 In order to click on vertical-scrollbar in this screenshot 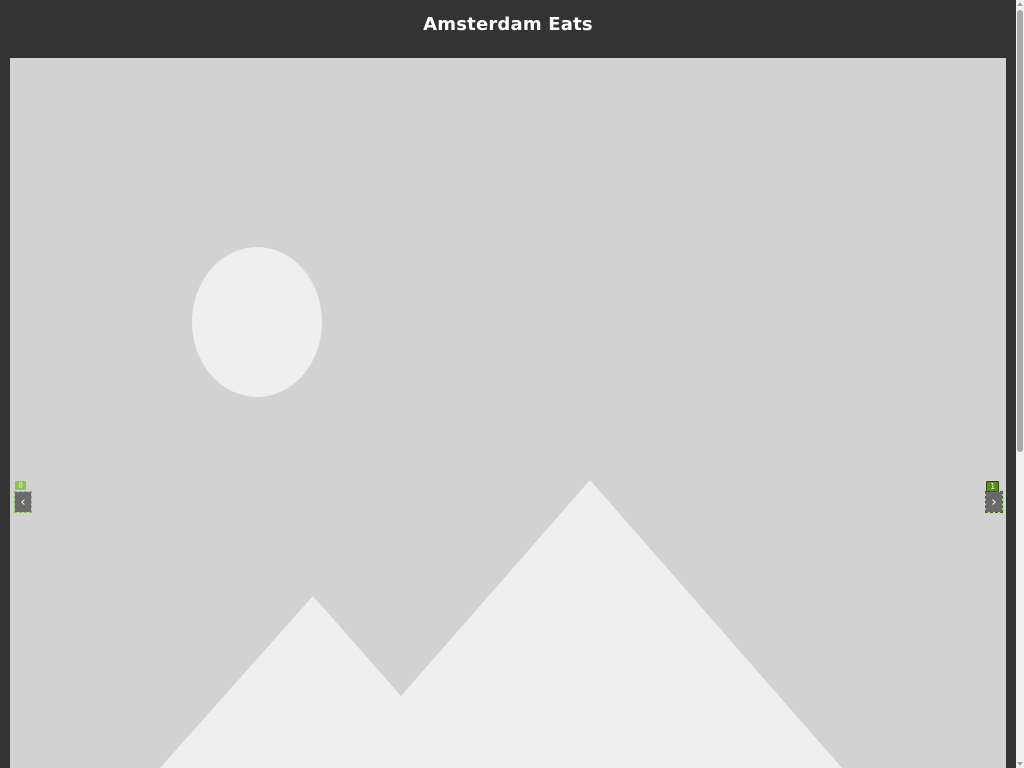, I will do `click(1020, 384)`.